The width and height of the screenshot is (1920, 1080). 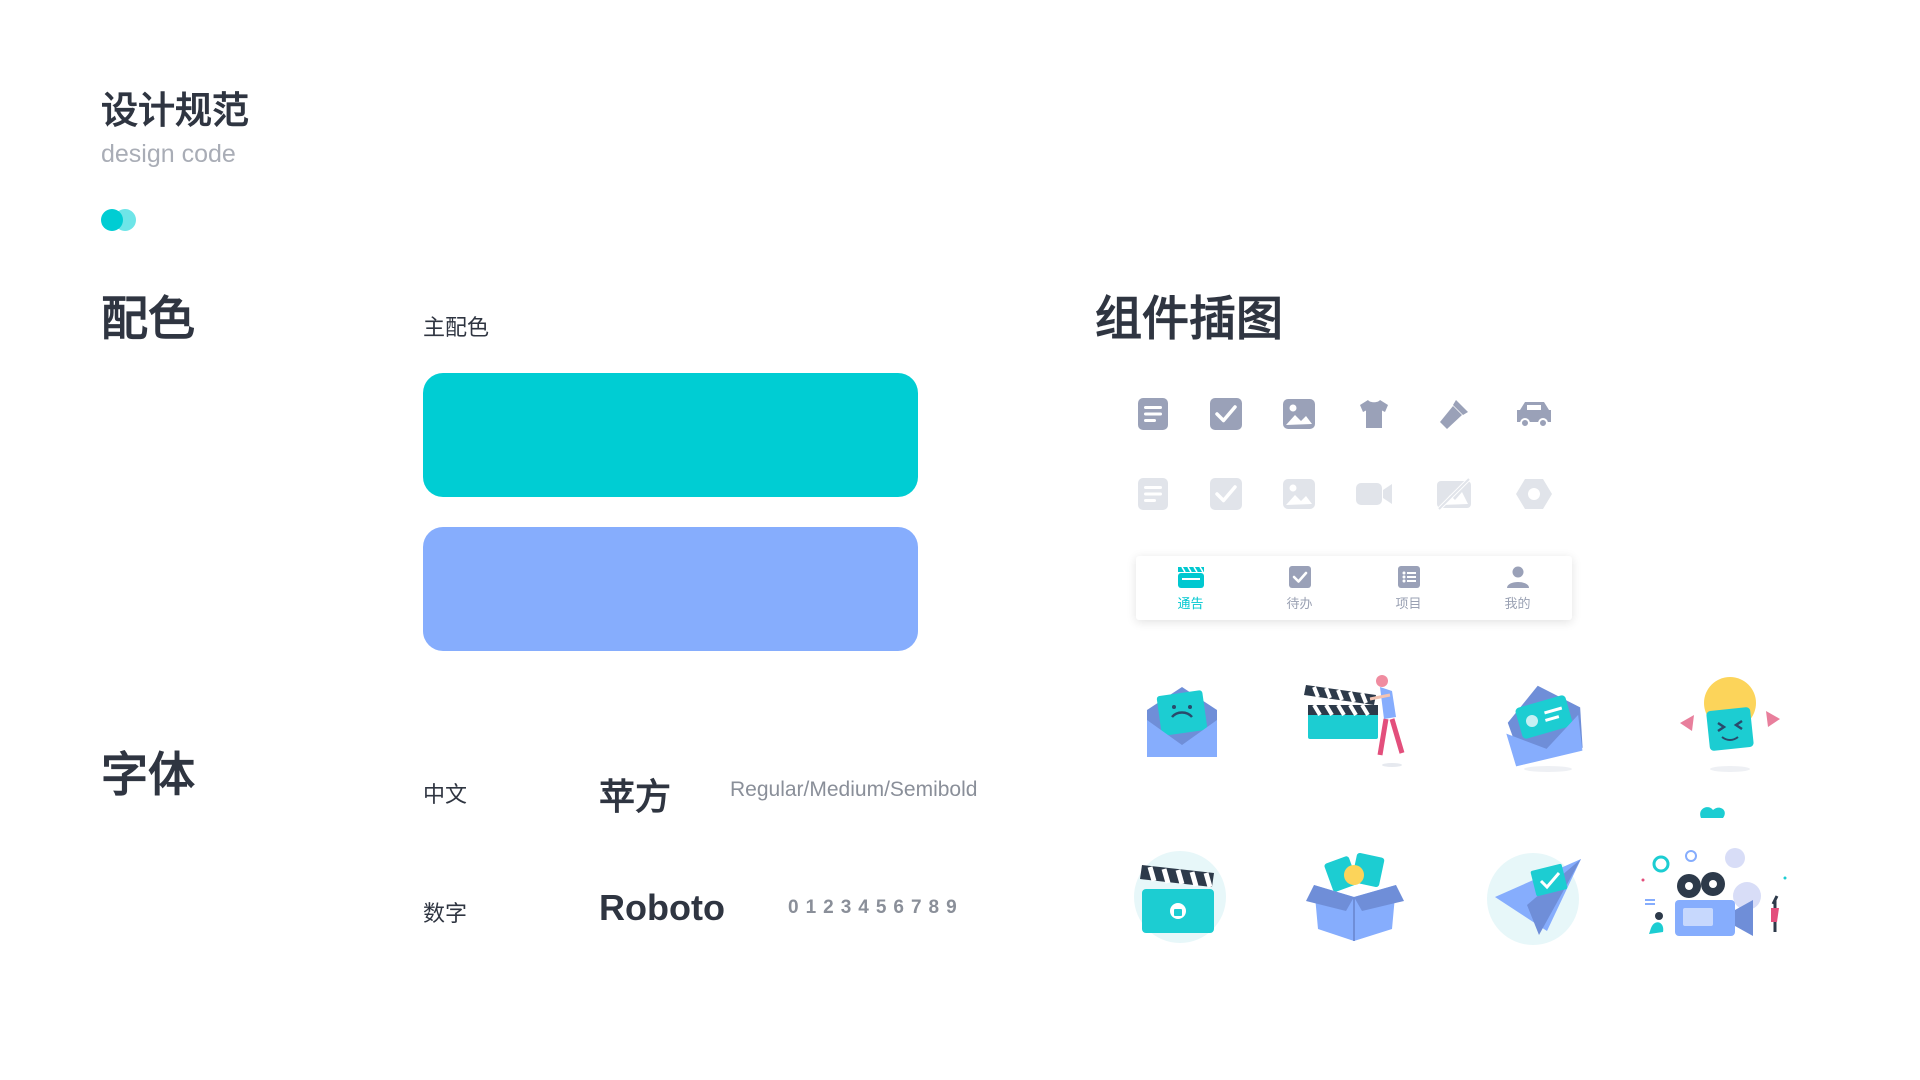 I want to click on secondary-color-swatch, so click(x=670, y=589).